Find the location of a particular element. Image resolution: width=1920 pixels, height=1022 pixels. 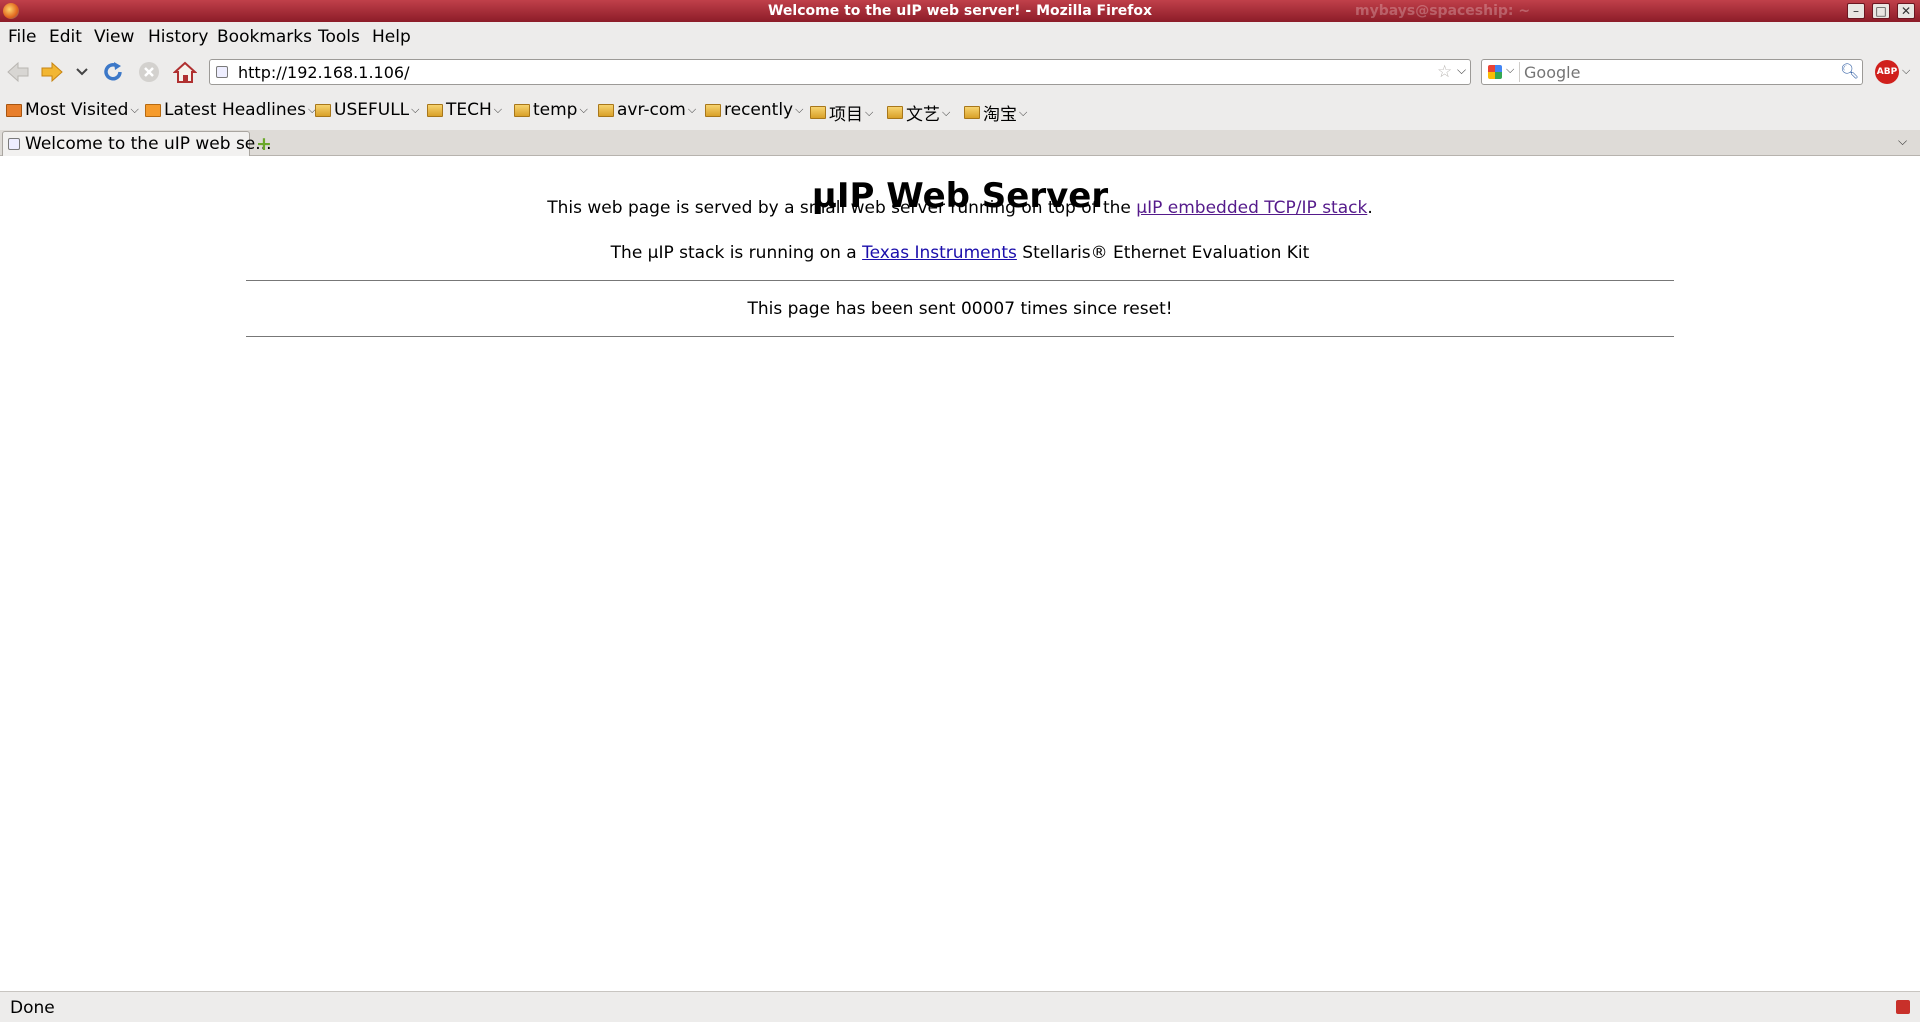

menu-history: History is located at coordinates (178, 37).